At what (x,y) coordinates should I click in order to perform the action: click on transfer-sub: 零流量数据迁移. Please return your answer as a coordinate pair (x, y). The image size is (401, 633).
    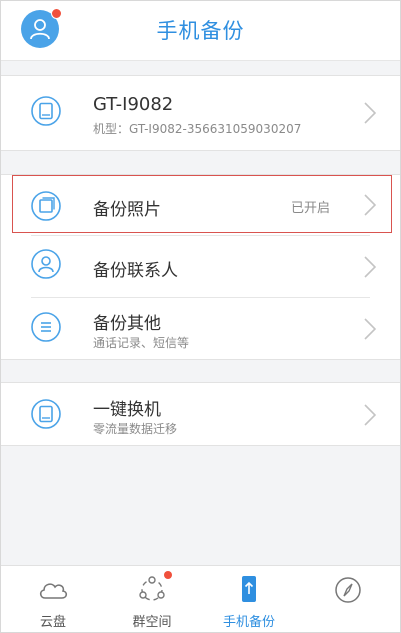
    Looking at the image, I should click on (135, 429).